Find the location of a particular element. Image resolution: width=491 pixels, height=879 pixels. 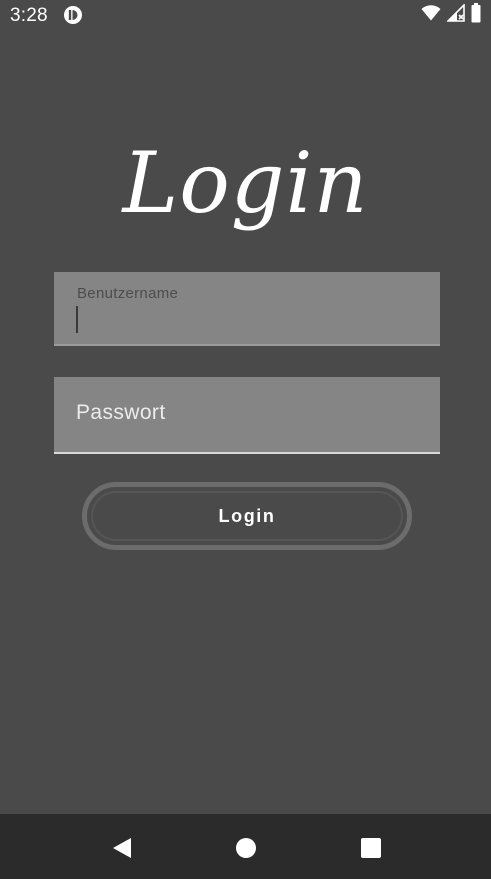

login-button: Login is located at coordinates (247, 516).